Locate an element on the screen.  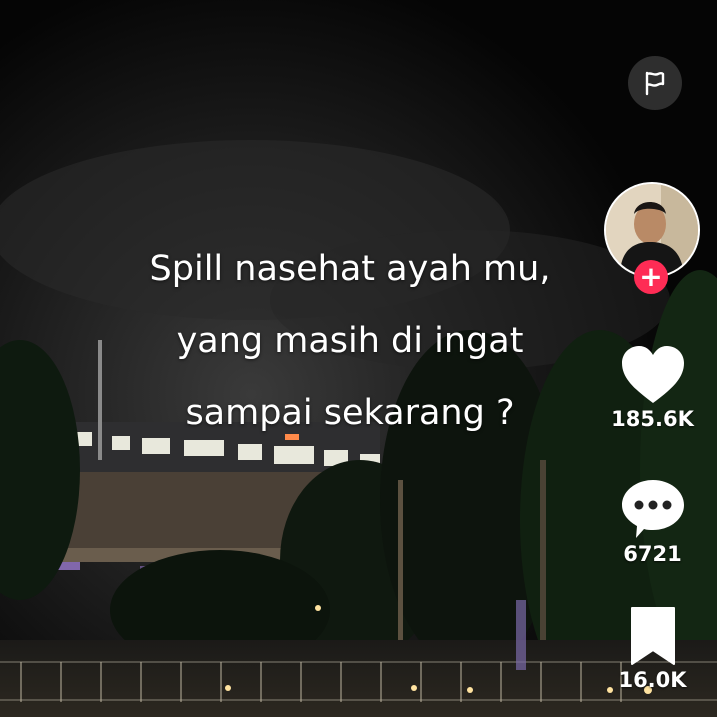
bookmark-icon is located at coordinates (652, 636).